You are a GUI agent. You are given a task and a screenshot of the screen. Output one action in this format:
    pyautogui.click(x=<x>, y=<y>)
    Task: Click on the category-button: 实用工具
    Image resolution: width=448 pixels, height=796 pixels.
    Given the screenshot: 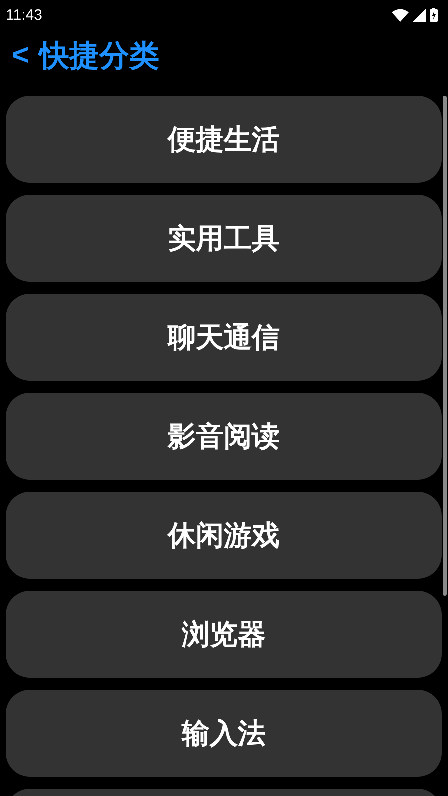 What is the action you would take?
    pyautogui.click(x=224, y=238)
    